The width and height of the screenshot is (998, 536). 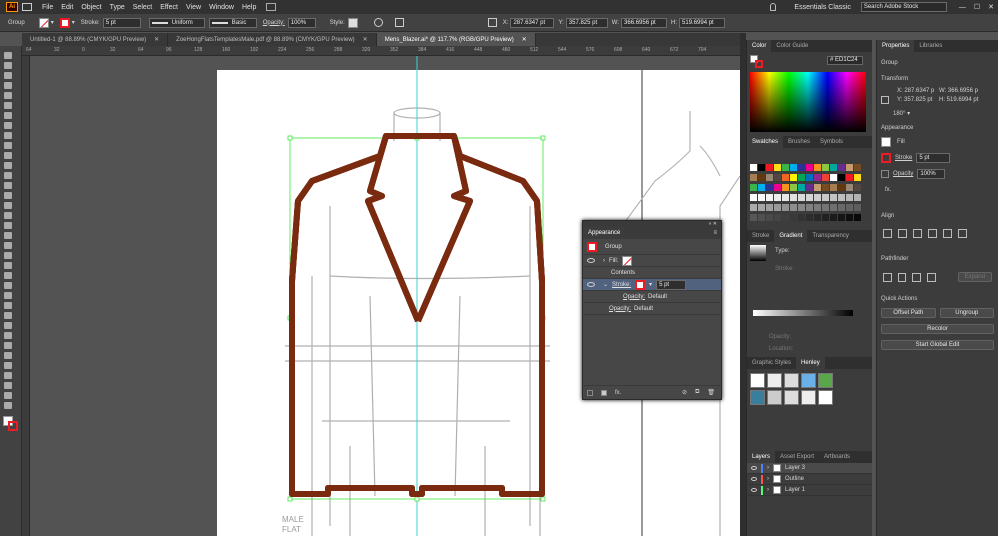 I want to click on tab-artboards: Artboards, so click(x=837, y=457).